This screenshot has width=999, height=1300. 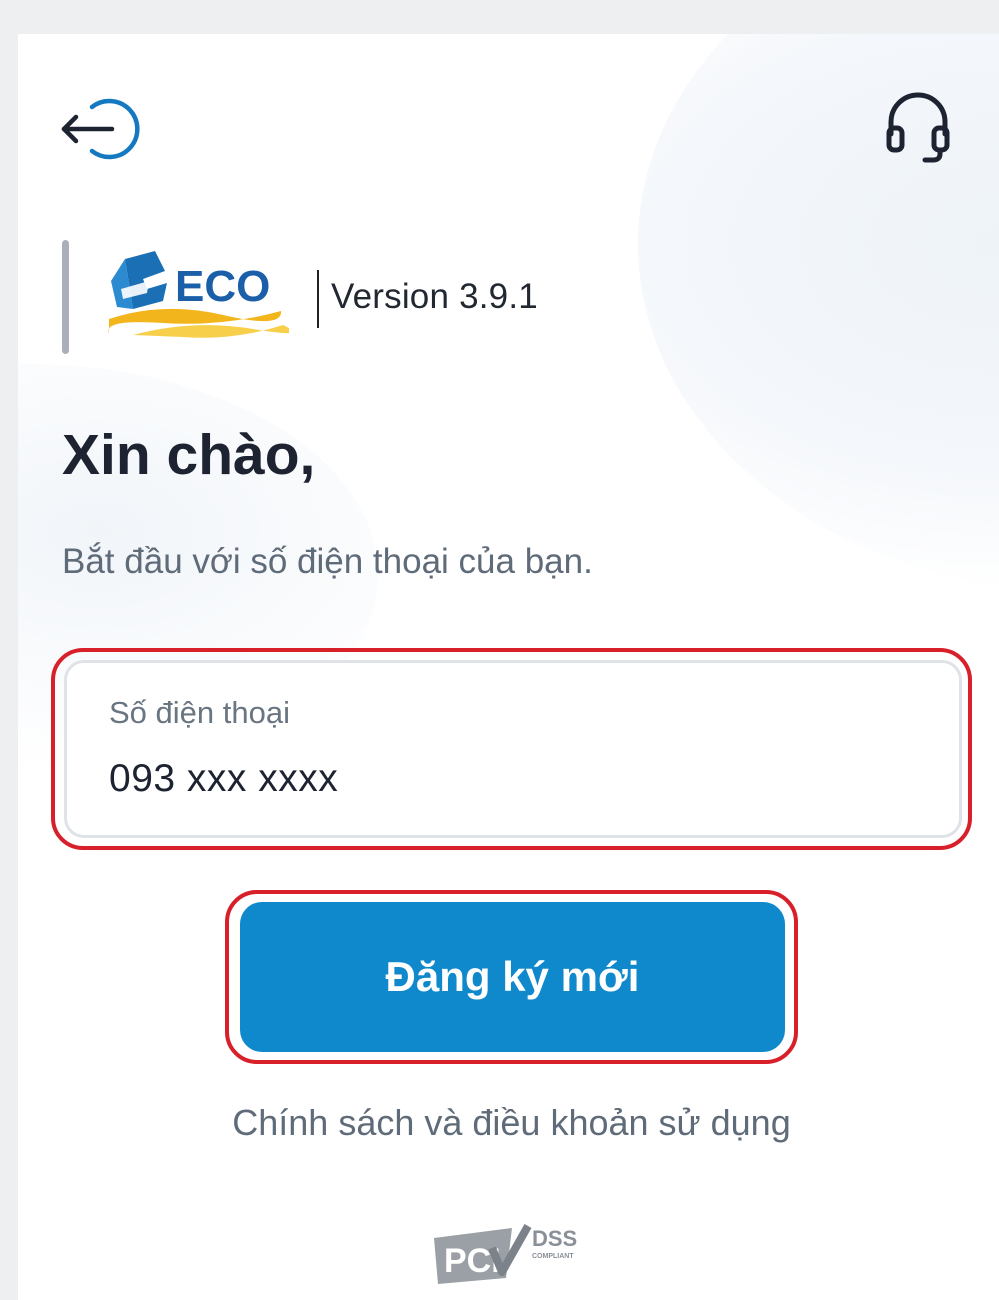 I want to click on back-button, so click(x=96, y=129).